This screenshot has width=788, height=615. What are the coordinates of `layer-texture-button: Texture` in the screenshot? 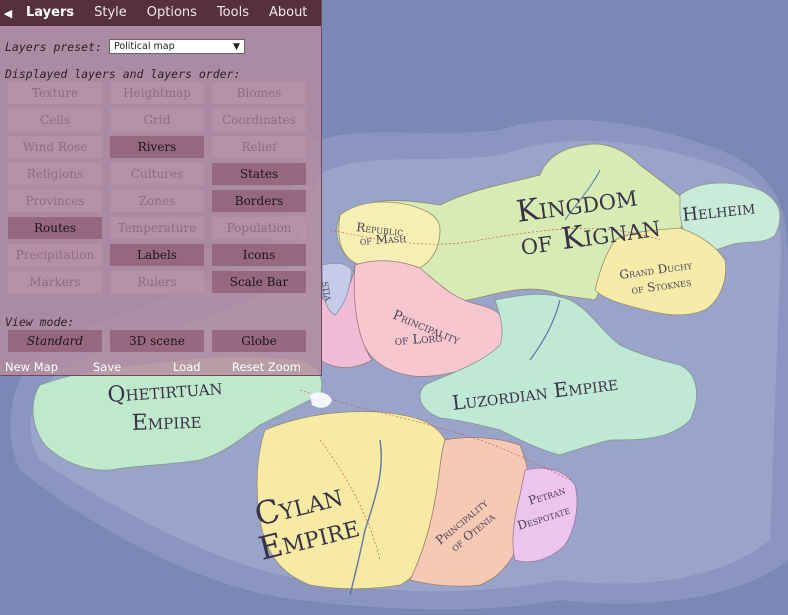 It's located at (55, 93).